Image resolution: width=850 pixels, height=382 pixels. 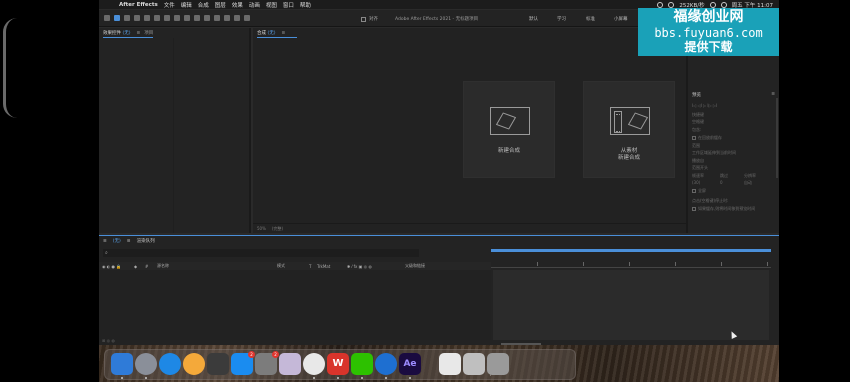 I want to click on menu-window: 窗口, so click(x=288, y=5).